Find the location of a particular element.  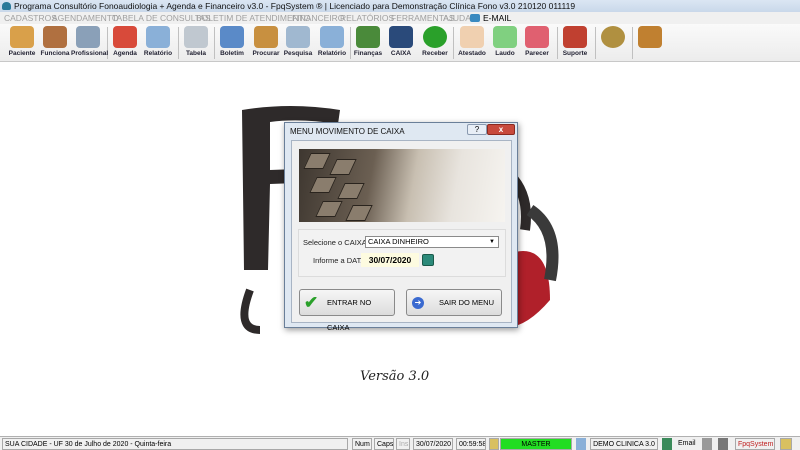

toolbar-label: Boletim is located at coordinates (232, 53).